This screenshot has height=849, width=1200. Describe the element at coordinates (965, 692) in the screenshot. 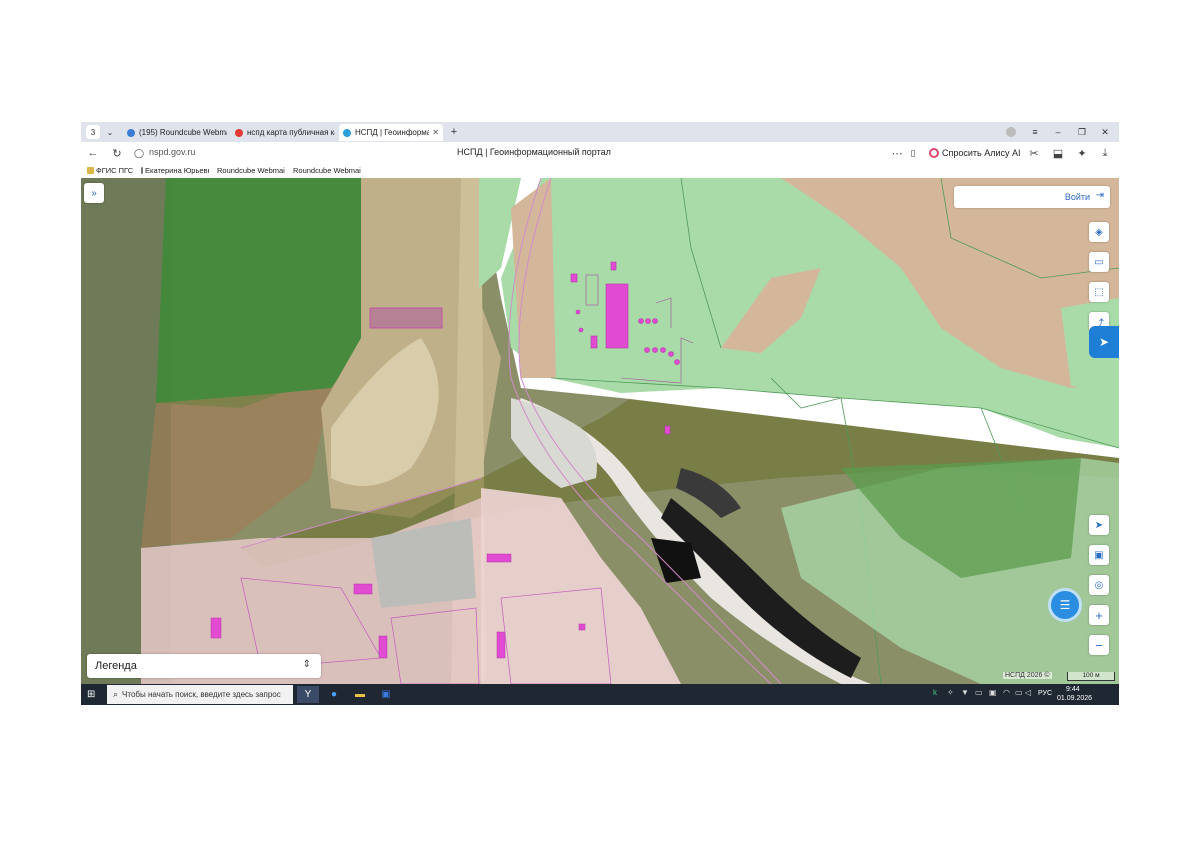

I see `tray-app-icon: ▼` at that location.